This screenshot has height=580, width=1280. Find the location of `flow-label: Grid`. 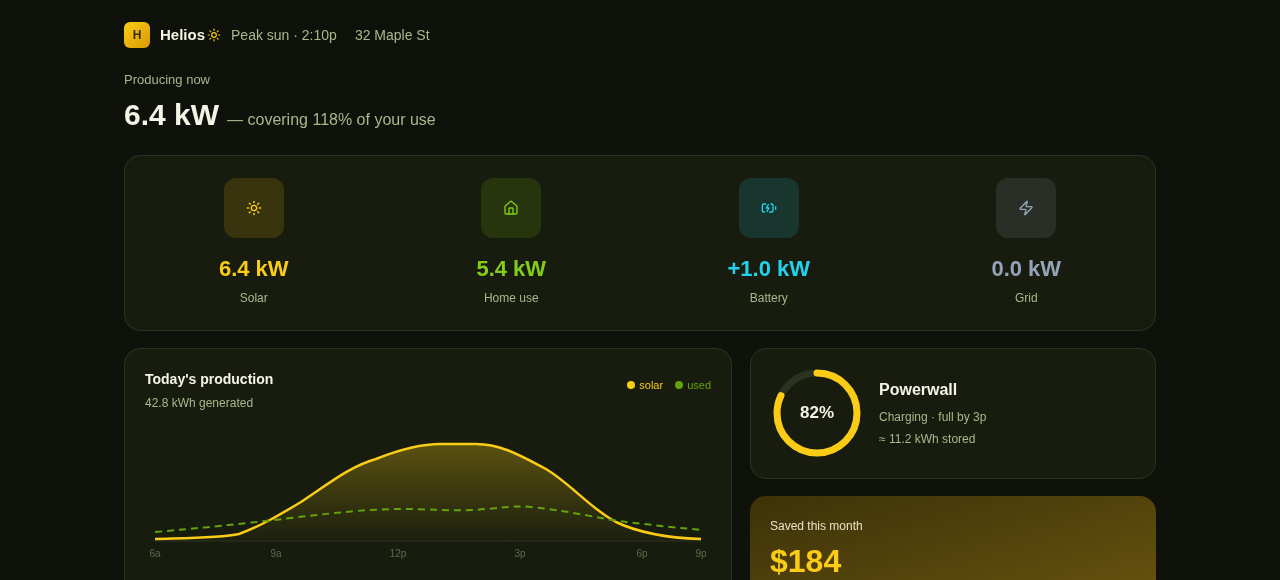

flow-label: Grid is located at coordinates (1026, 298).